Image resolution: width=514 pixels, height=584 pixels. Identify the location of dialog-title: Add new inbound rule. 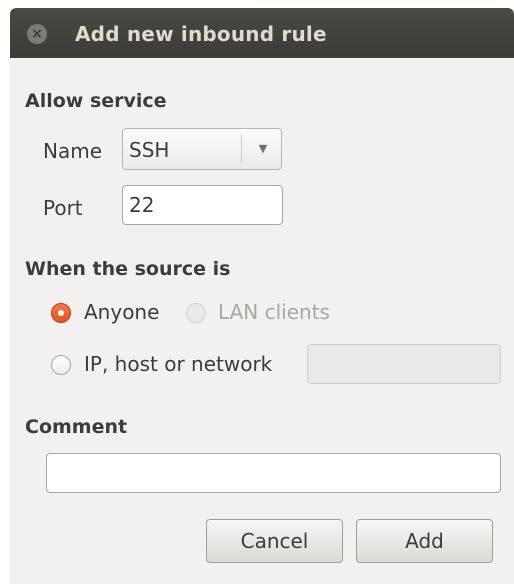
(201, 34).